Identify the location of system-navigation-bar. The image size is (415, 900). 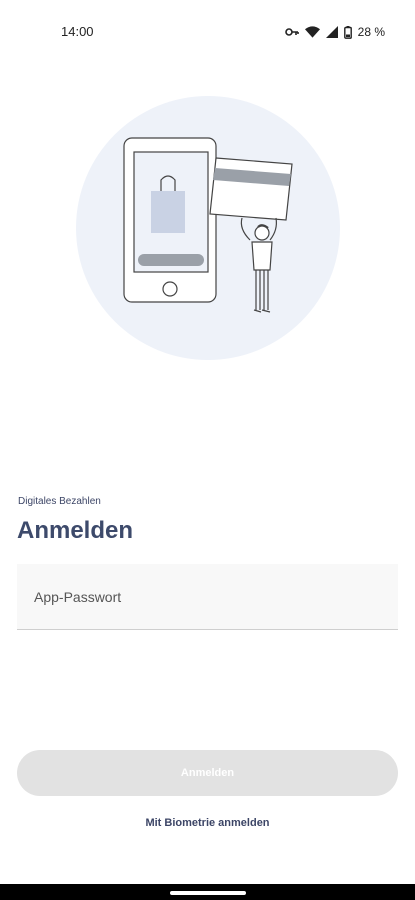
(207, 892).